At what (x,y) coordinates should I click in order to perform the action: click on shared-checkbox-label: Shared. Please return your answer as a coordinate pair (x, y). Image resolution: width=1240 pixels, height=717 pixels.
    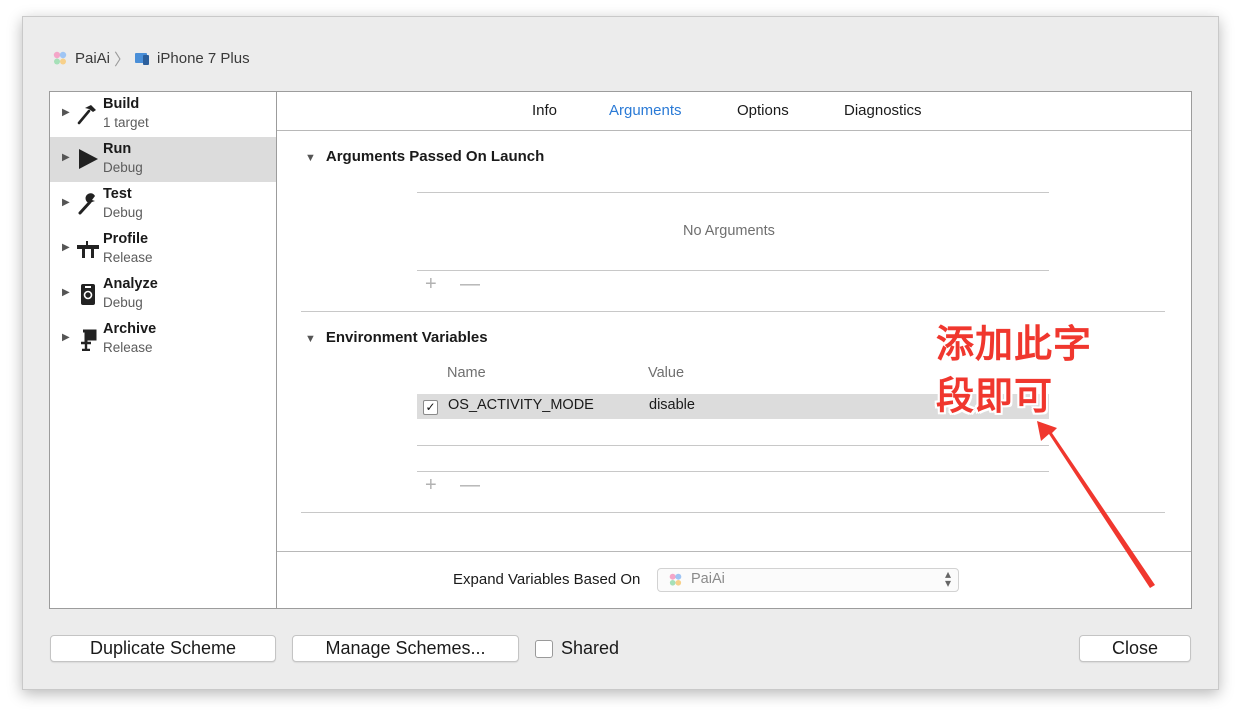
    Looking at the image, I should click on (590, 648).